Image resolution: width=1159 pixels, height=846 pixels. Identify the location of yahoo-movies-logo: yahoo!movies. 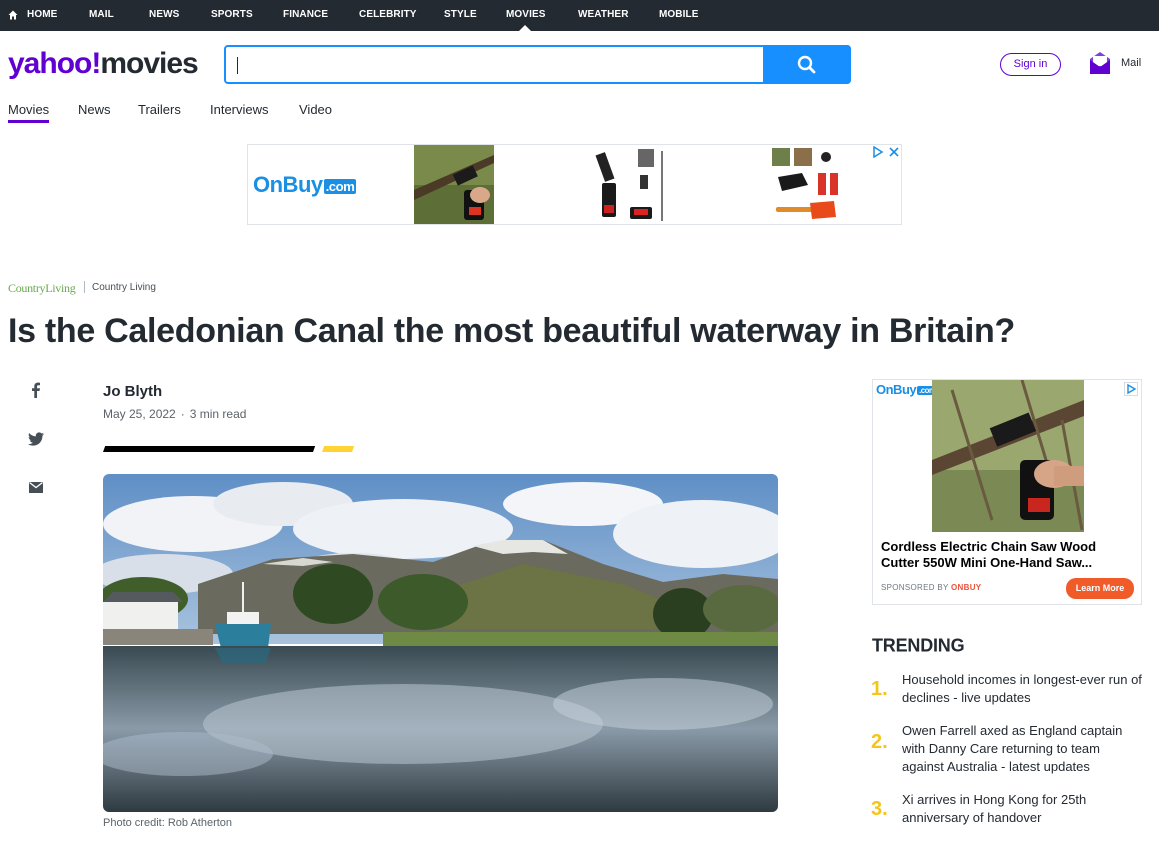
(103, 64).